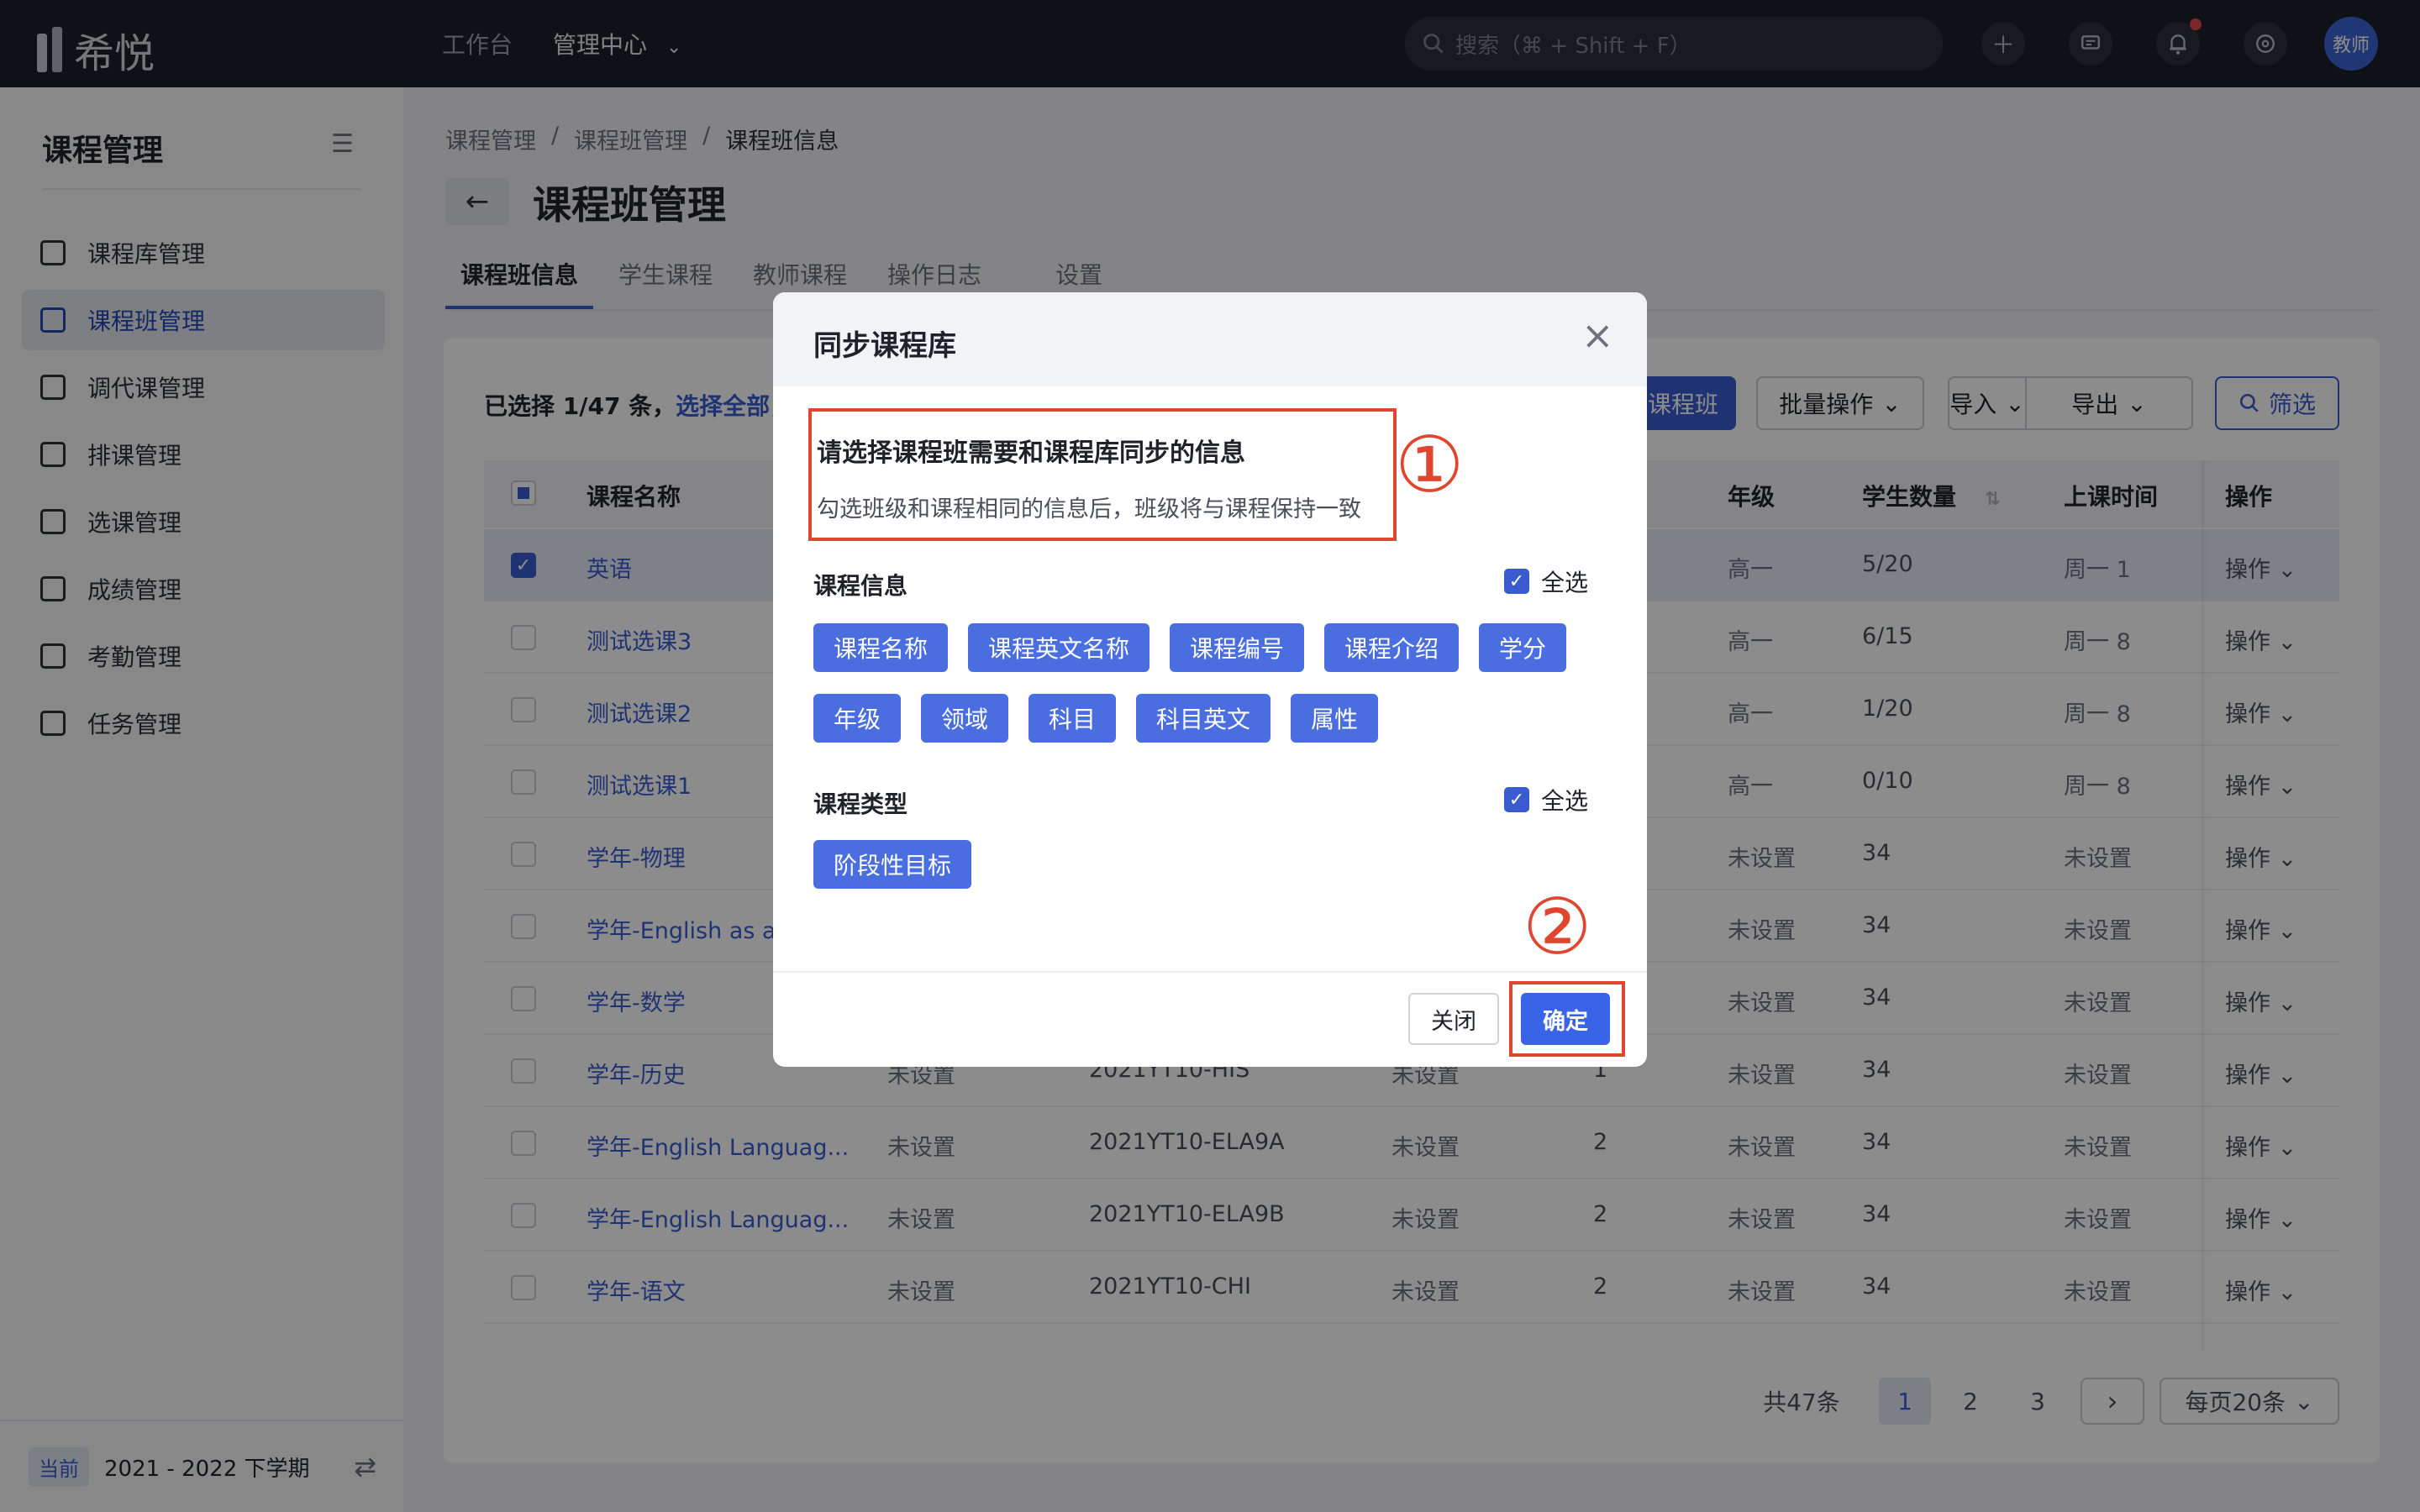 The height and width of the screenshot is (1512, 2420). I want to click on tag-grade: 年级, so click(857, 718).